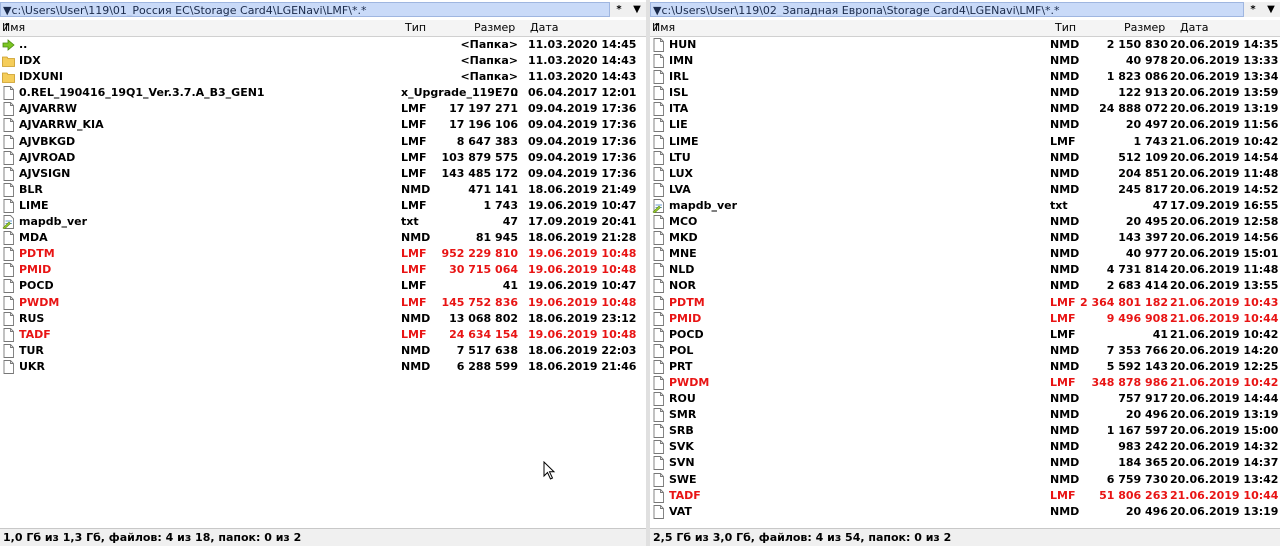 Image resolution: width=1280 pixels, height=546 pixels. I want to click on right-filter-button: *, so click(1253, 9).